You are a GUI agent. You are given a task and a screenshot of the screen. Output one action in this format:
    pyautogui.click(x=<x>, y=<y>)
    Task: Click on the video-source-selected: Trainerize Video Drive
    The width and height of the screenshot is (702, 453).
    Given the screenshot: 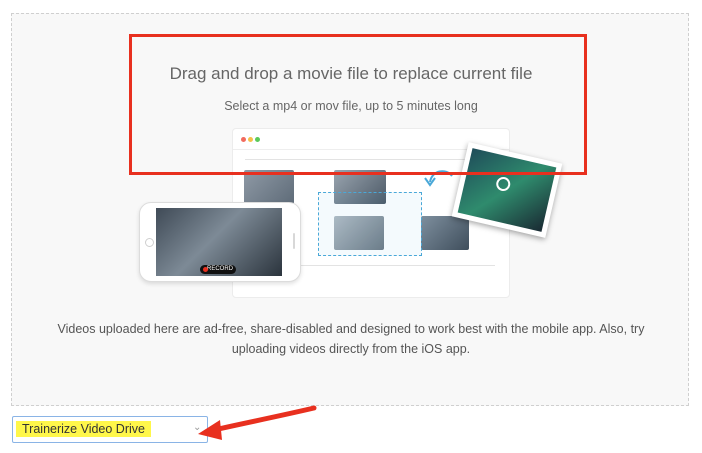 What is the action you would take?
    pyautogui.click(x=83, y=429)
    